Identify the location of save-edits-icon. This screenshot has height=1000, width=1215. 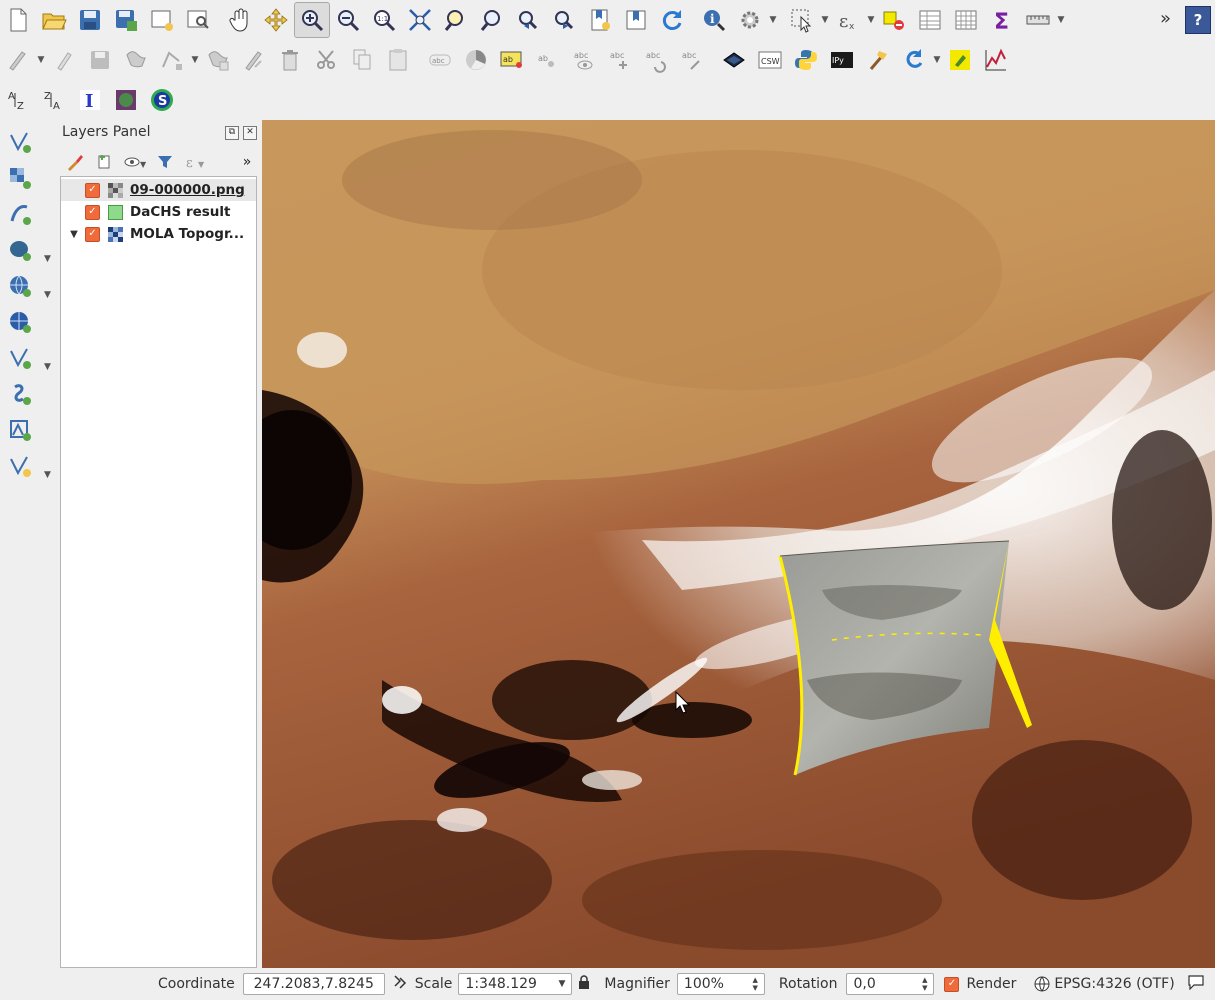
(100, 60).